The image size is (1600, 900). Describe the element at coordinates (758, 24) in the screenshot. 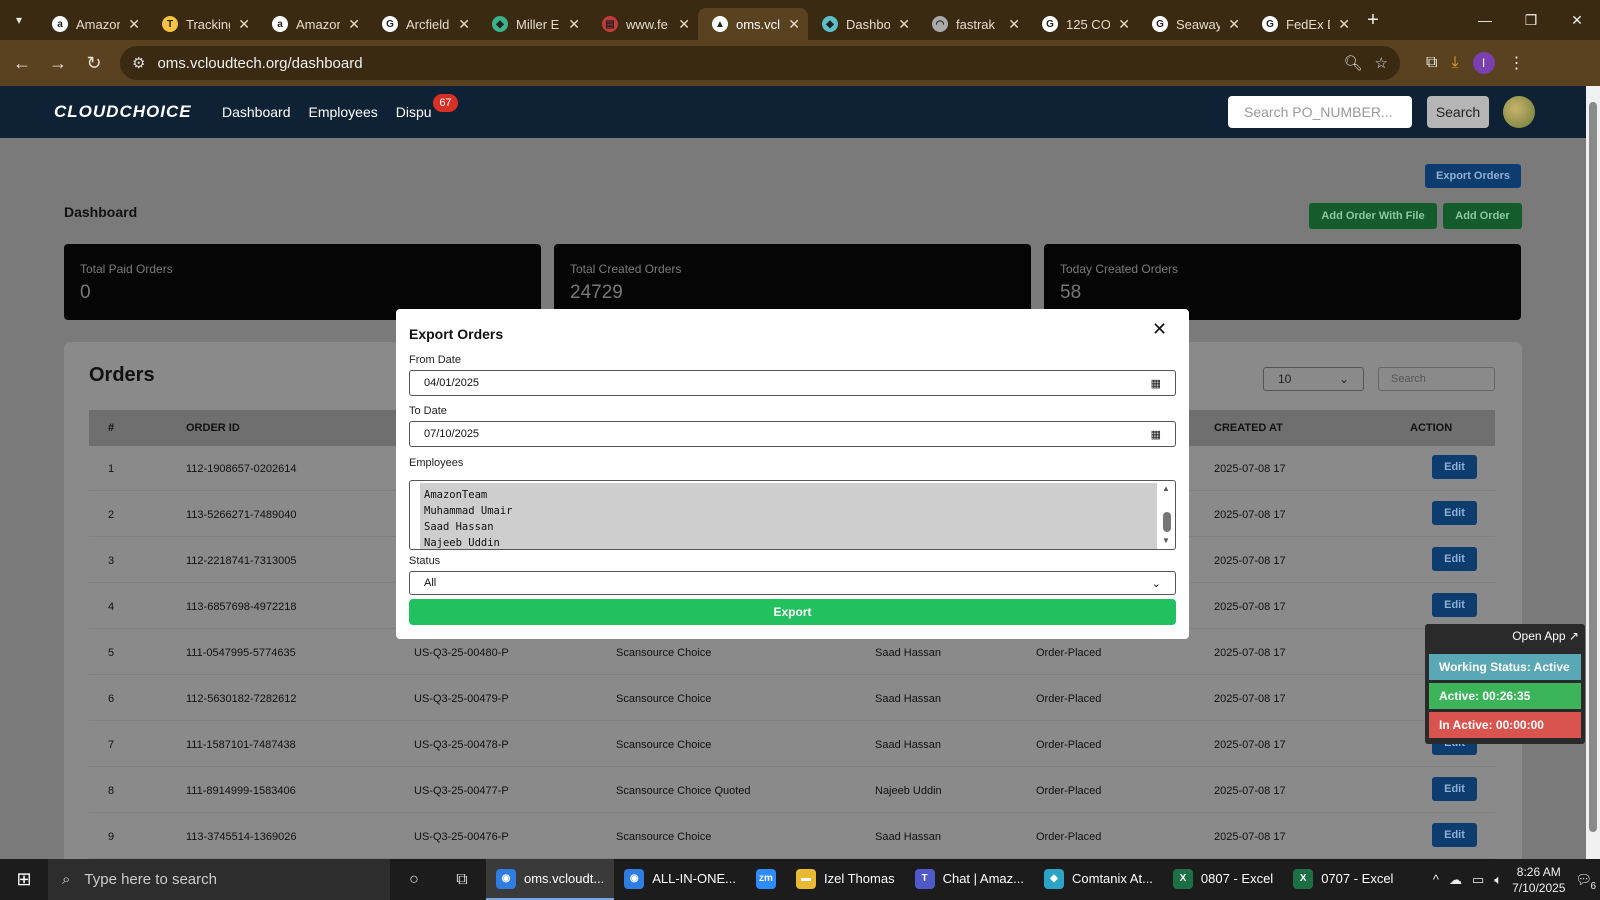

I see `tab-label: oms.vcl` at that location.